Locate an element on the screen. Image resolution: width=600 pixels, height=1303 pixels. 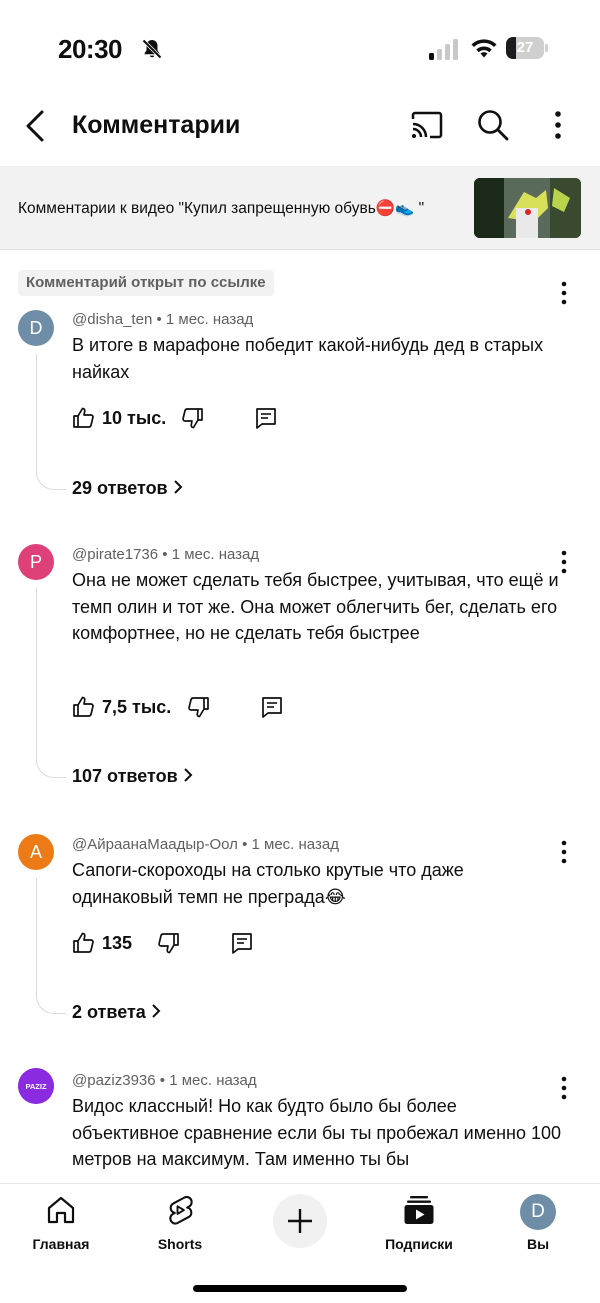
nav-shorts: Shorts is located at coordinates (180, 1225).